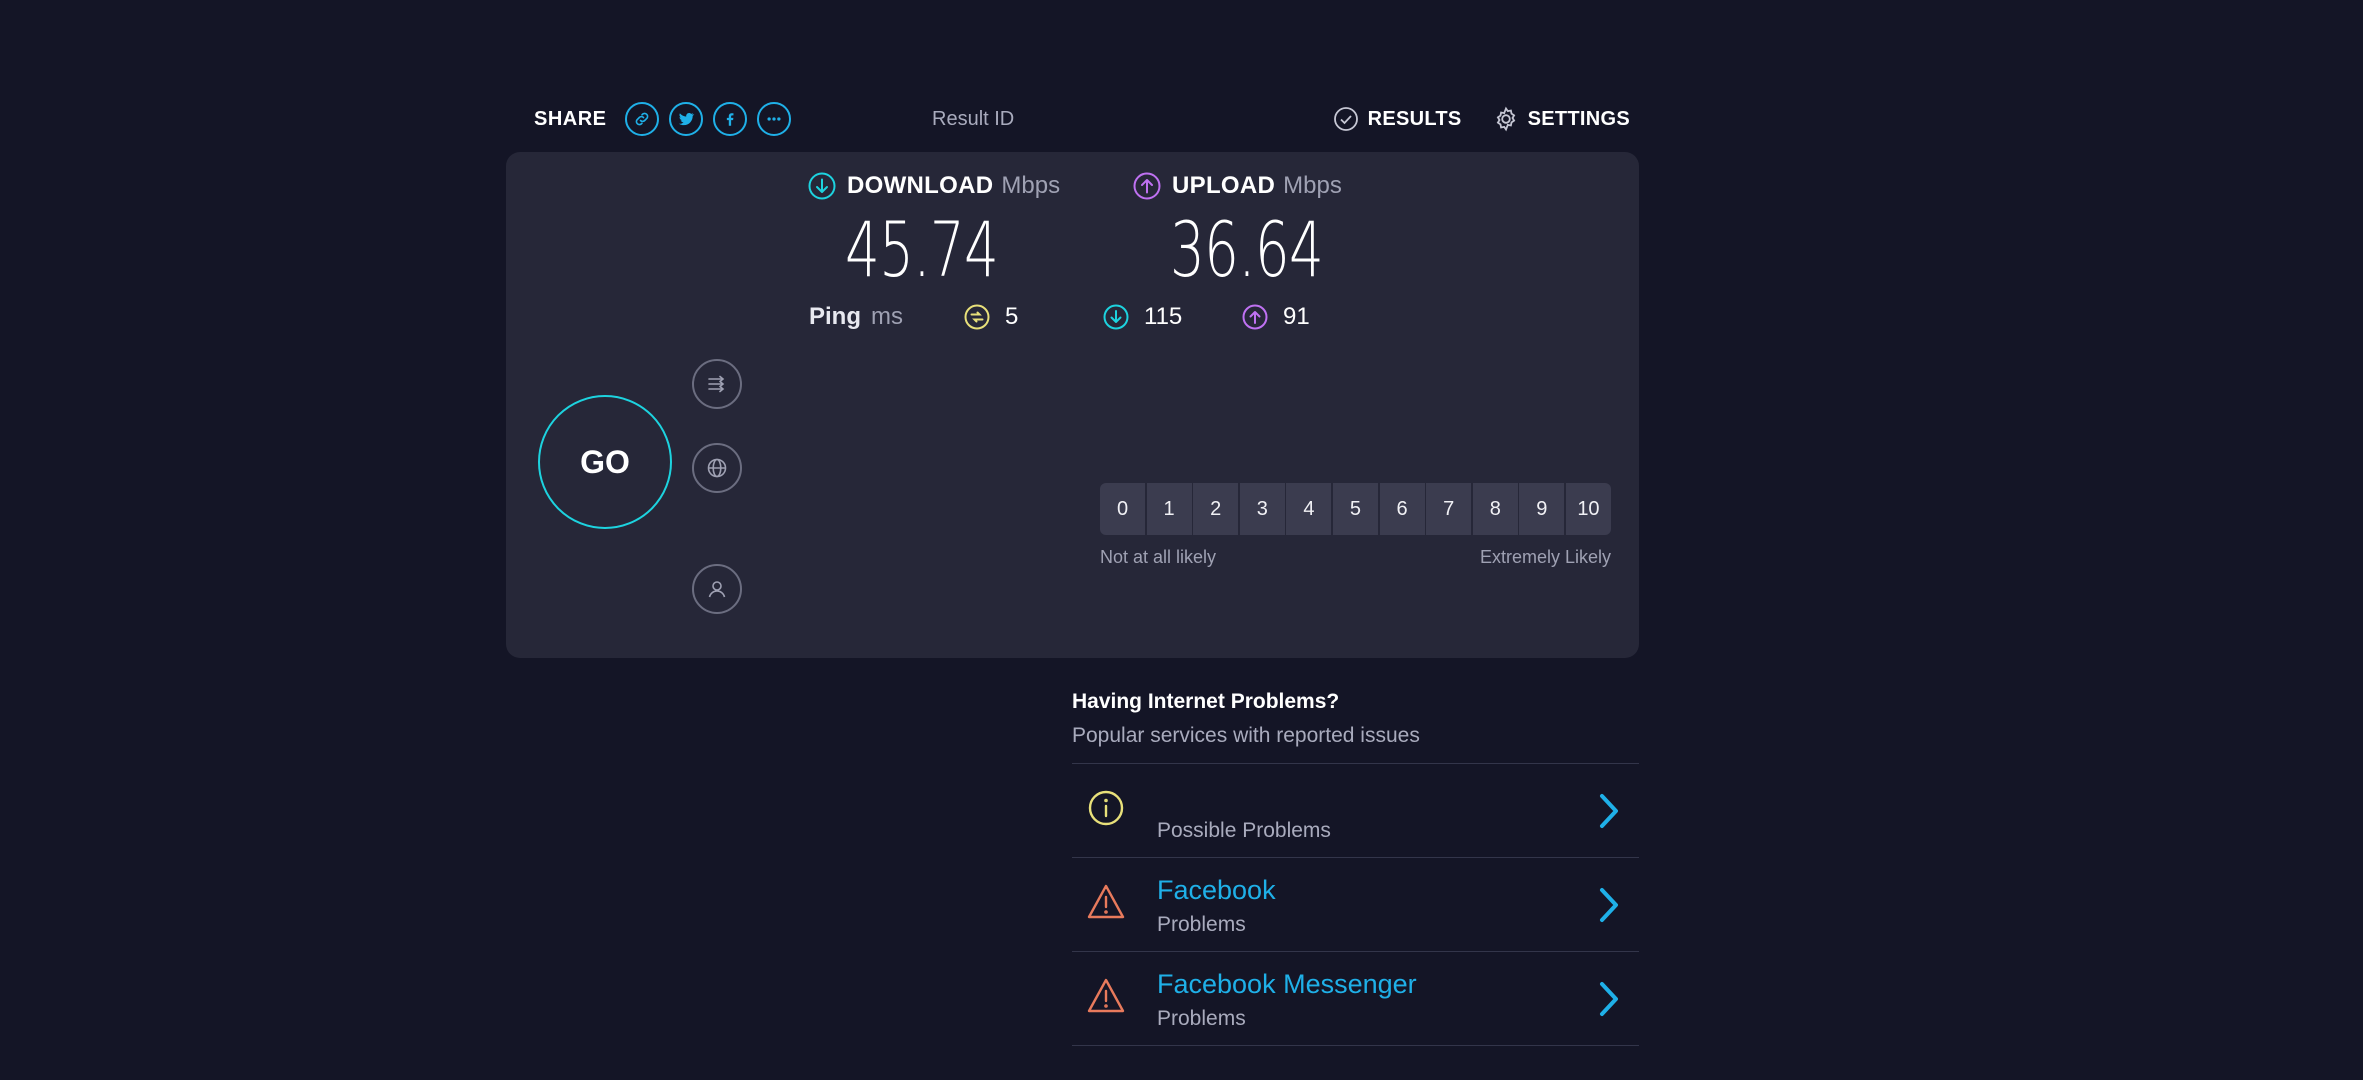 The image size is (2363, 1080). Describe the element at coordinates (1122, 509) in the screenshot. I see `scale-option-0: 0` at that location.